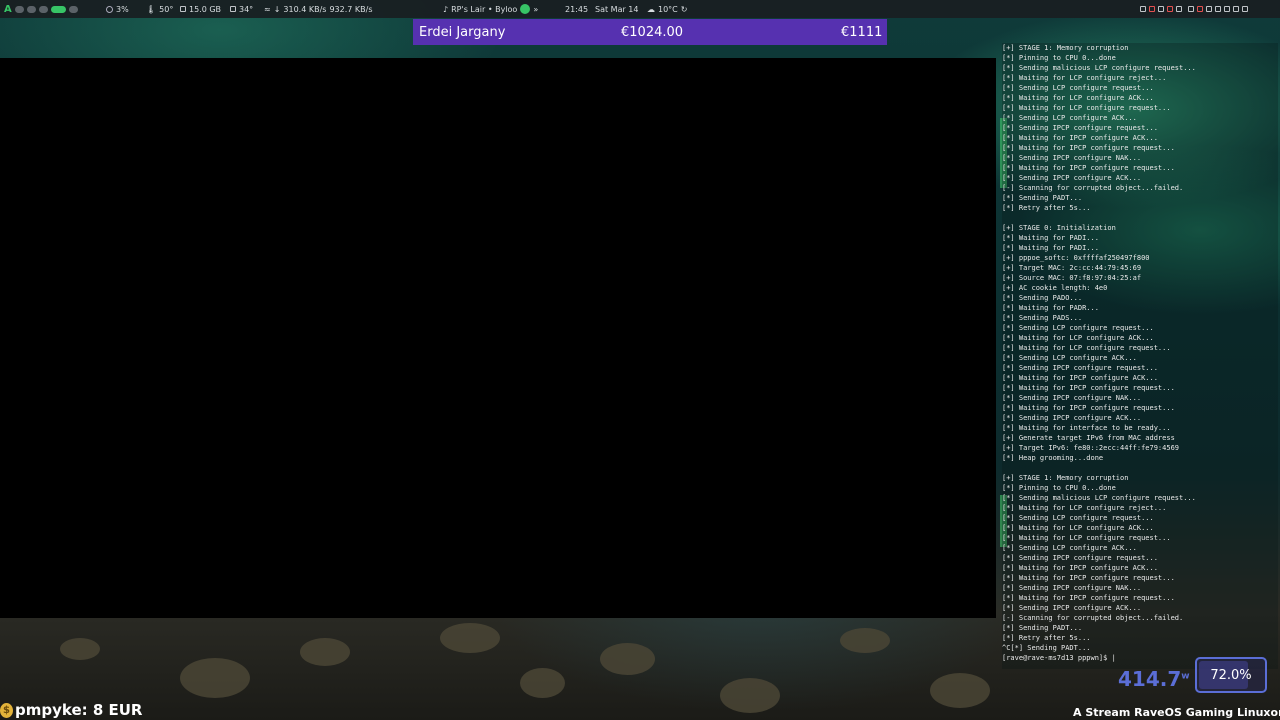 This screenshot has width=1280, height=720. I want to click on tray-record-icon, so click(1152, 9).